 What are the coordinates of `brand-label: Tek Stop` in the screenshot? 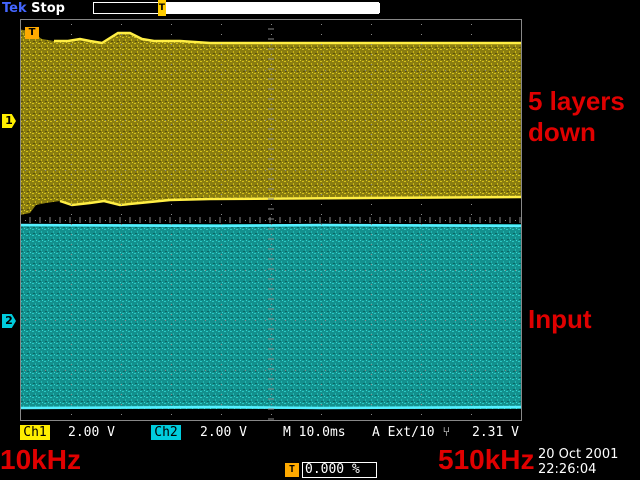 It's located at (33, 8).